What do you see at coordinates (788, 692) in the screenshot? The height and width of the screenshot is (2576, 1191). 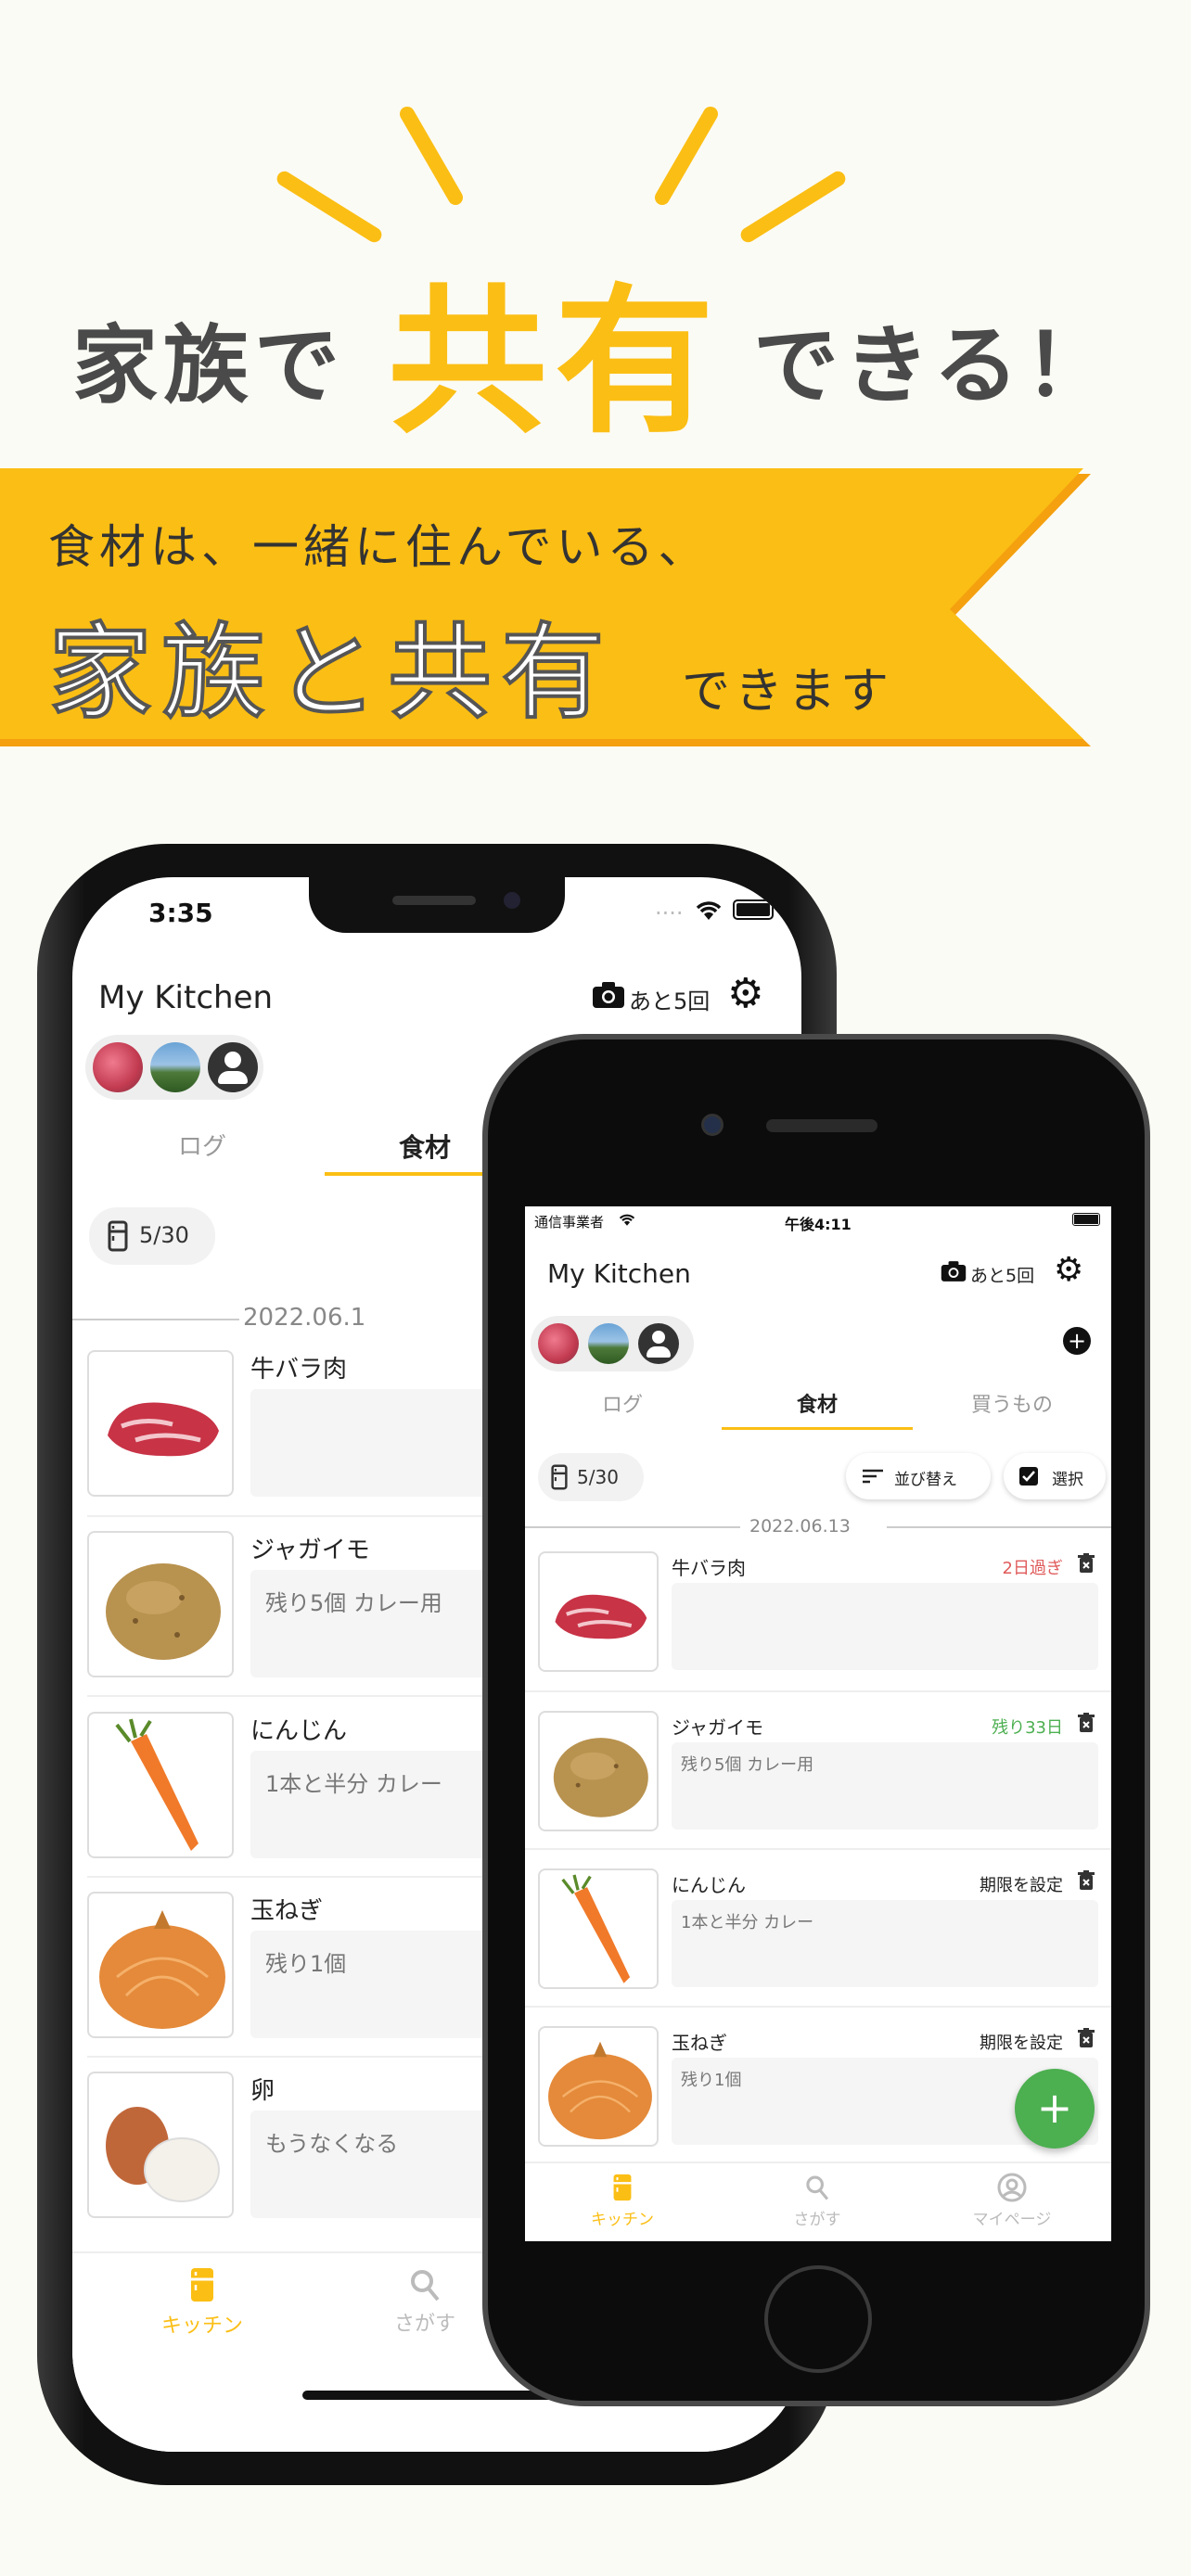 I see `ribbon-small: できます` at bounding box center [788, 692].